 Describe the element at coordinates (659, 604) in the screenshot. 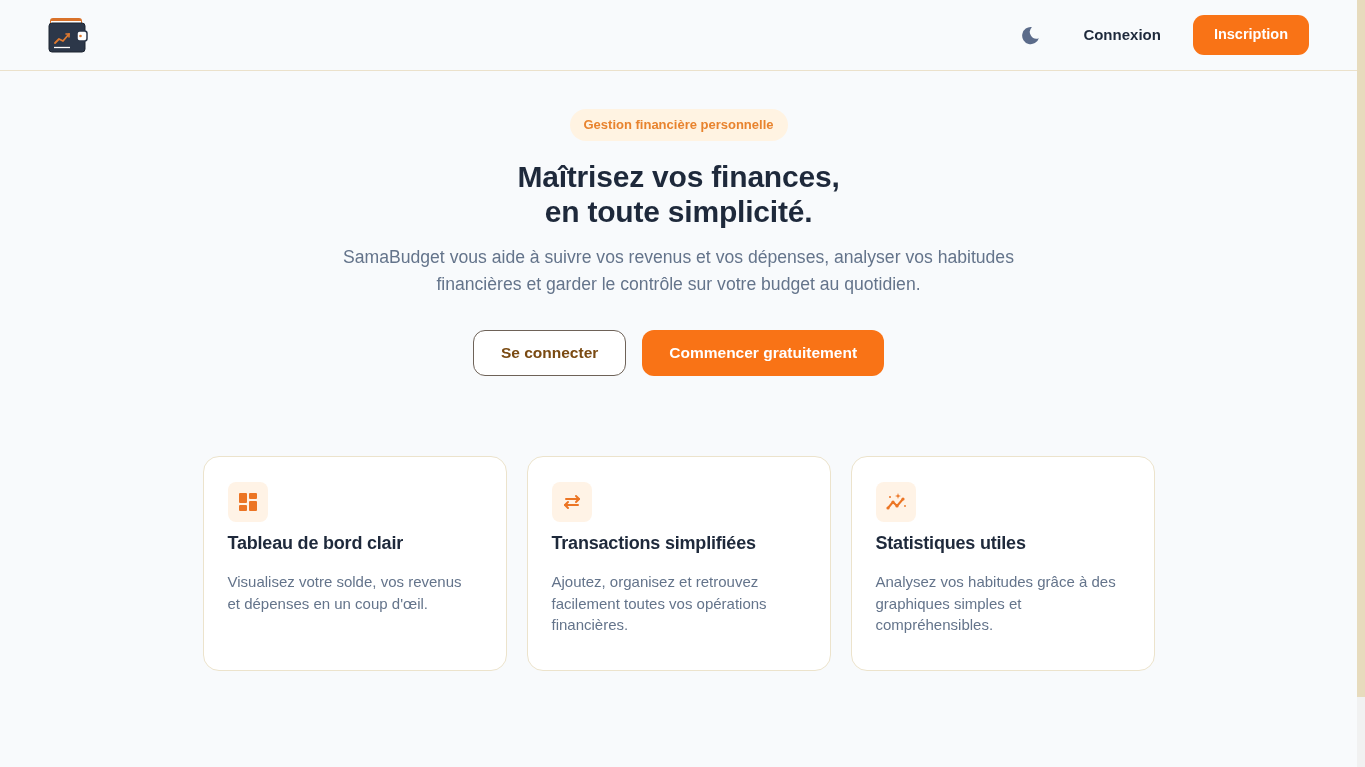

I see `feature-description: Ajoutez, organisez et retrouvez facilement toutes vos opérations financières.` at that location.